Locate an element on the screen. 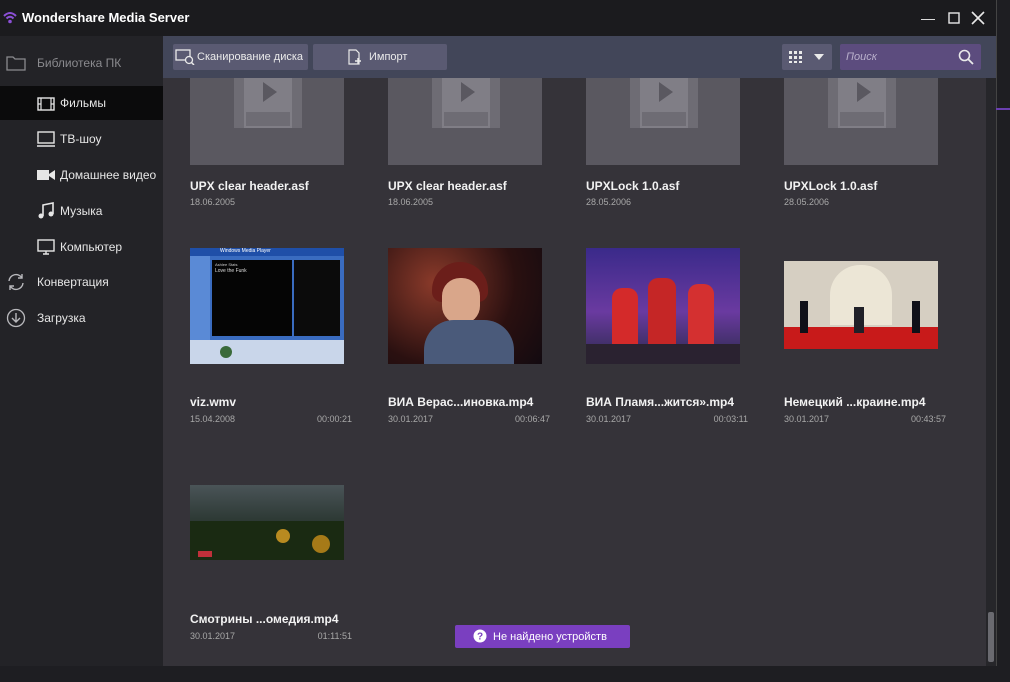 This screenshot has height=682, width=1010. computer-icon is located at coordinates (46, 247).